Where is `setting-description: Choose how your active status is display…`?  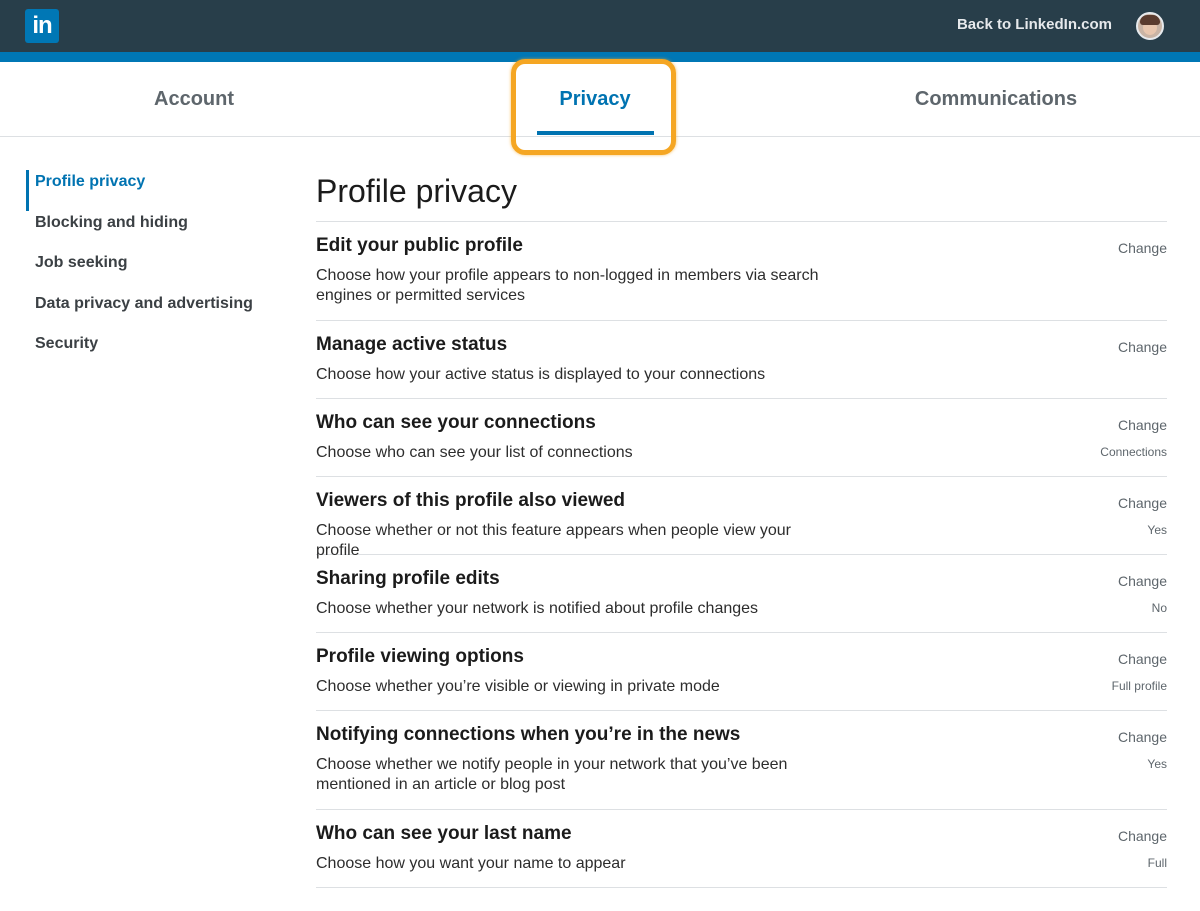
setting-description: Choose how your active status is display… is located at coordinates (541, 374).